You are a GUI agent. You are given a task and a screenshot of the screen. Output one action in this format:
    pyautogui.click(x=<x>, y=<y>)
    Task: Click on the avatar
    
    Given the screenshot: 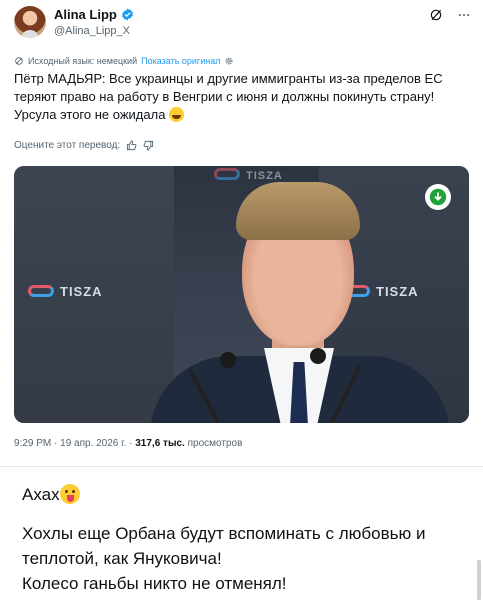 What is the action you would take?
    pyautogui.click(x=30, y=22)
    